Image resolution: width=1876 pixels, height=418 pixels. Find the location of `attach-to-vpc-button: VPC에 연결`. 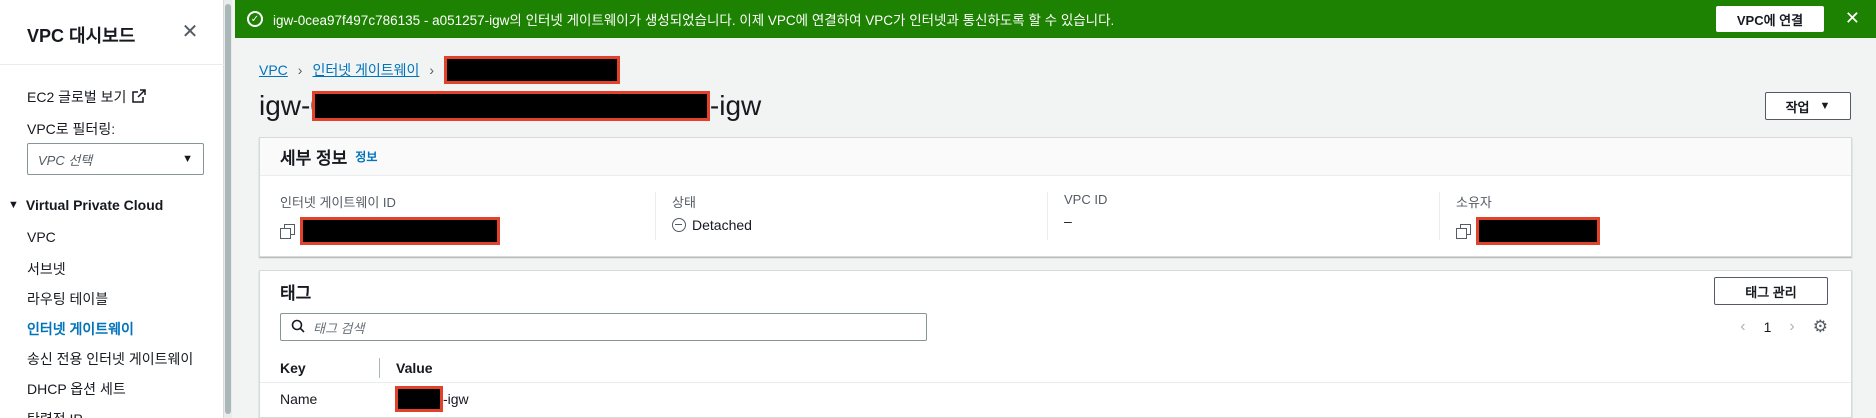

attach-to-vpc-button: VPC에 연결 is located at coordinates (1770, 19).